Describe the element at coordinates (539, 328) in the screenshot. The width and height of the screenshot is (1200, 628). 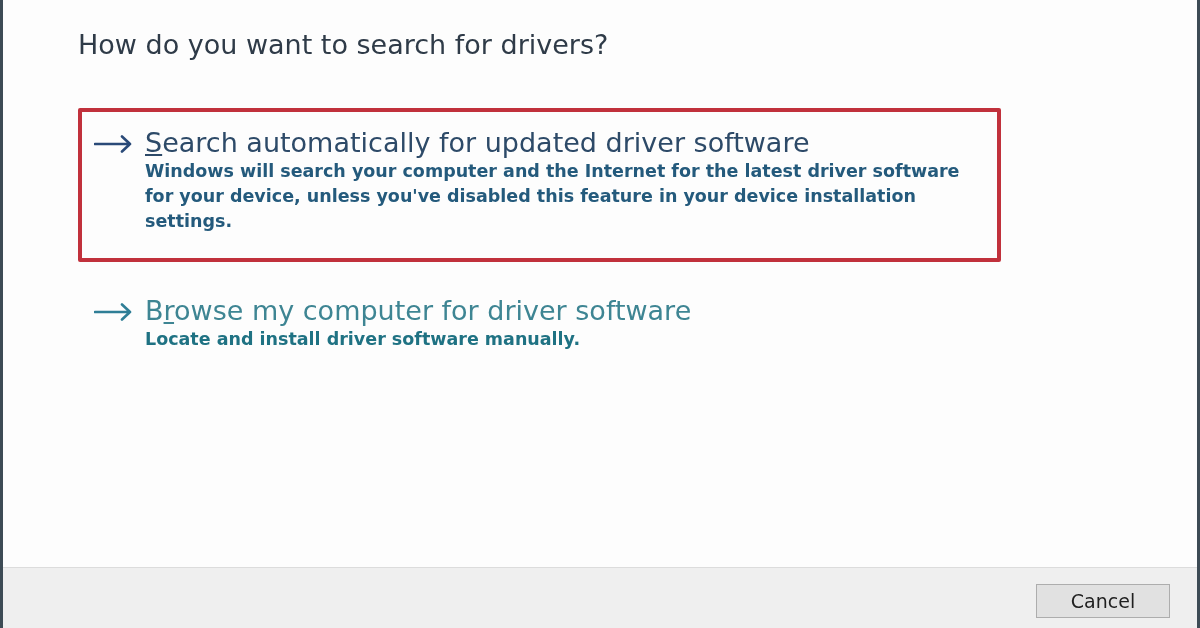
I see `command-link: Browse my computer for driver software Locate and install driver software manually.` at that location.